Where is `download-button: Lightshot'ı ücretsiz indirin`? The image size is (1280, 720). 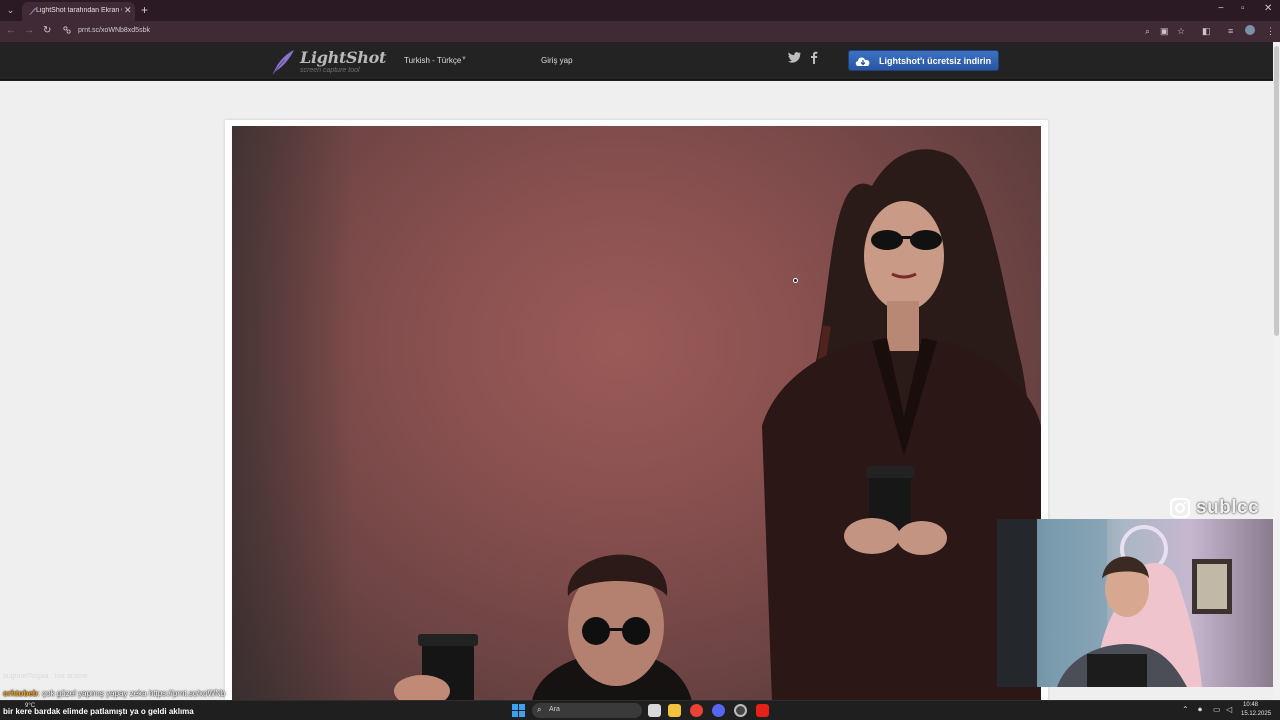
download-button: Lightshot'ı ücretsiz indirin is located at coordinates (923, 60).